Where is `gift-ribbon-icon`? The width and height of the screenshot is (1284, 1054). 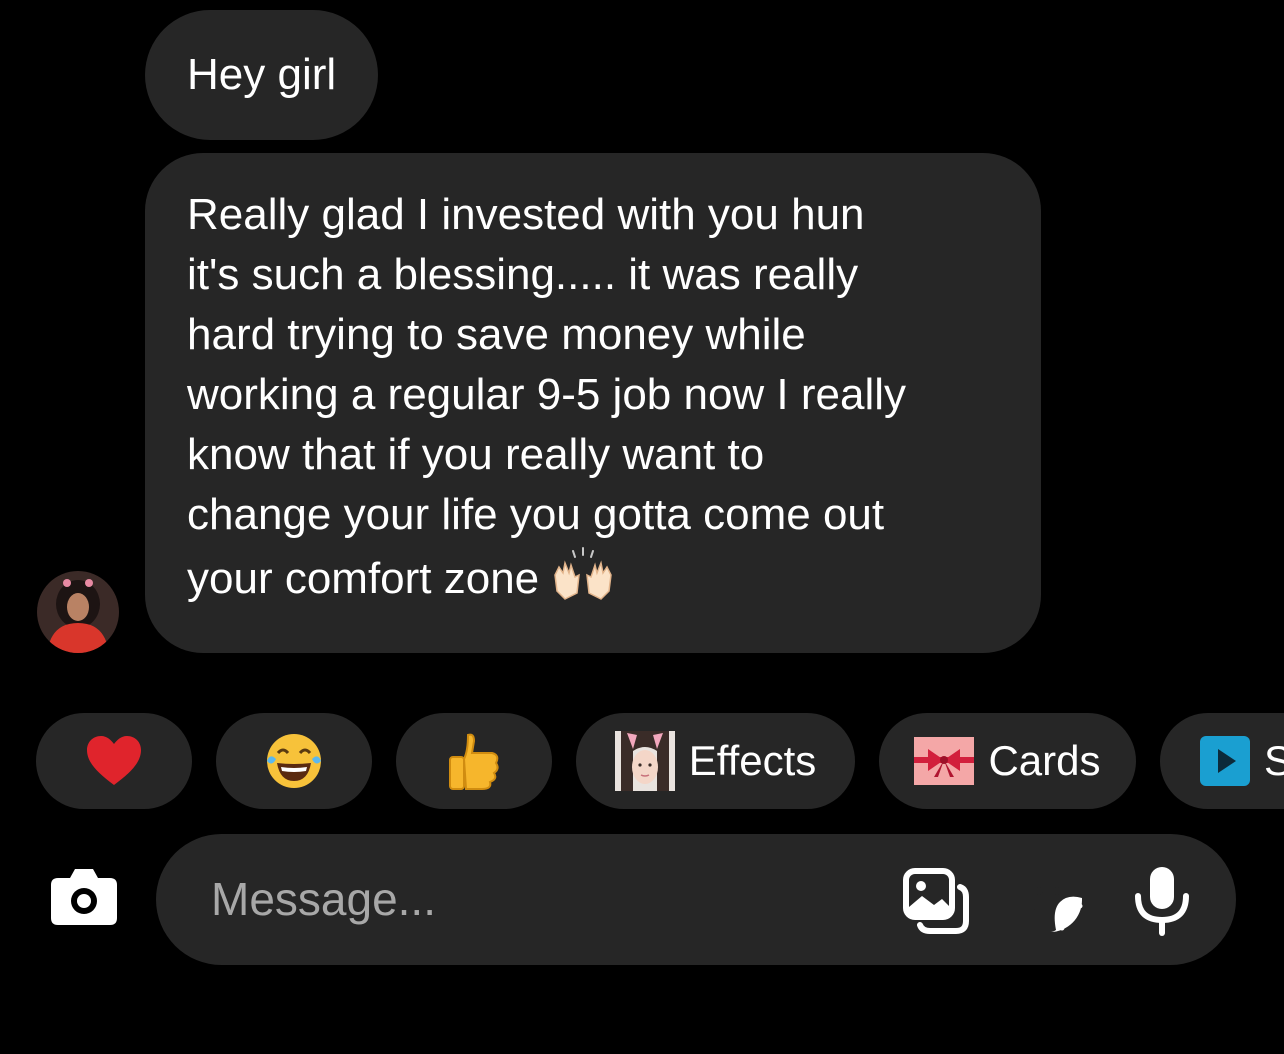 gift-ribbon-icon is located at coordinates (944, 761).